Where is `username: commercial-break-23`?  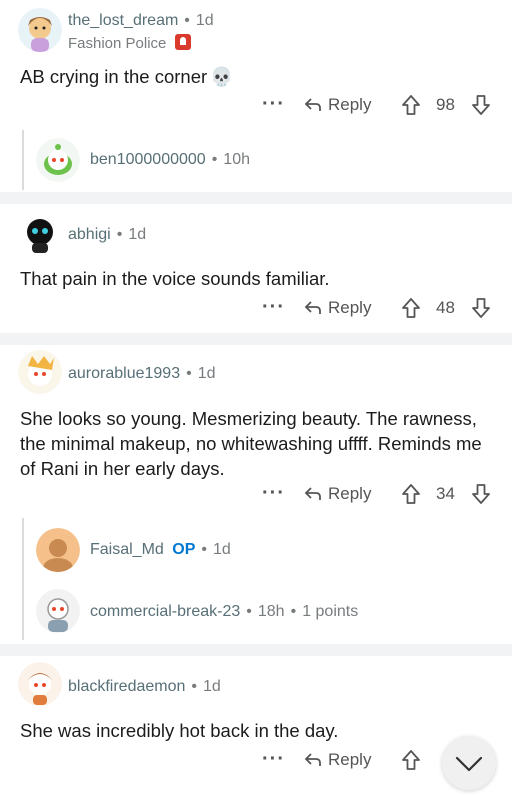 username: commercial-break-23 is located at coordinates (165, 611).